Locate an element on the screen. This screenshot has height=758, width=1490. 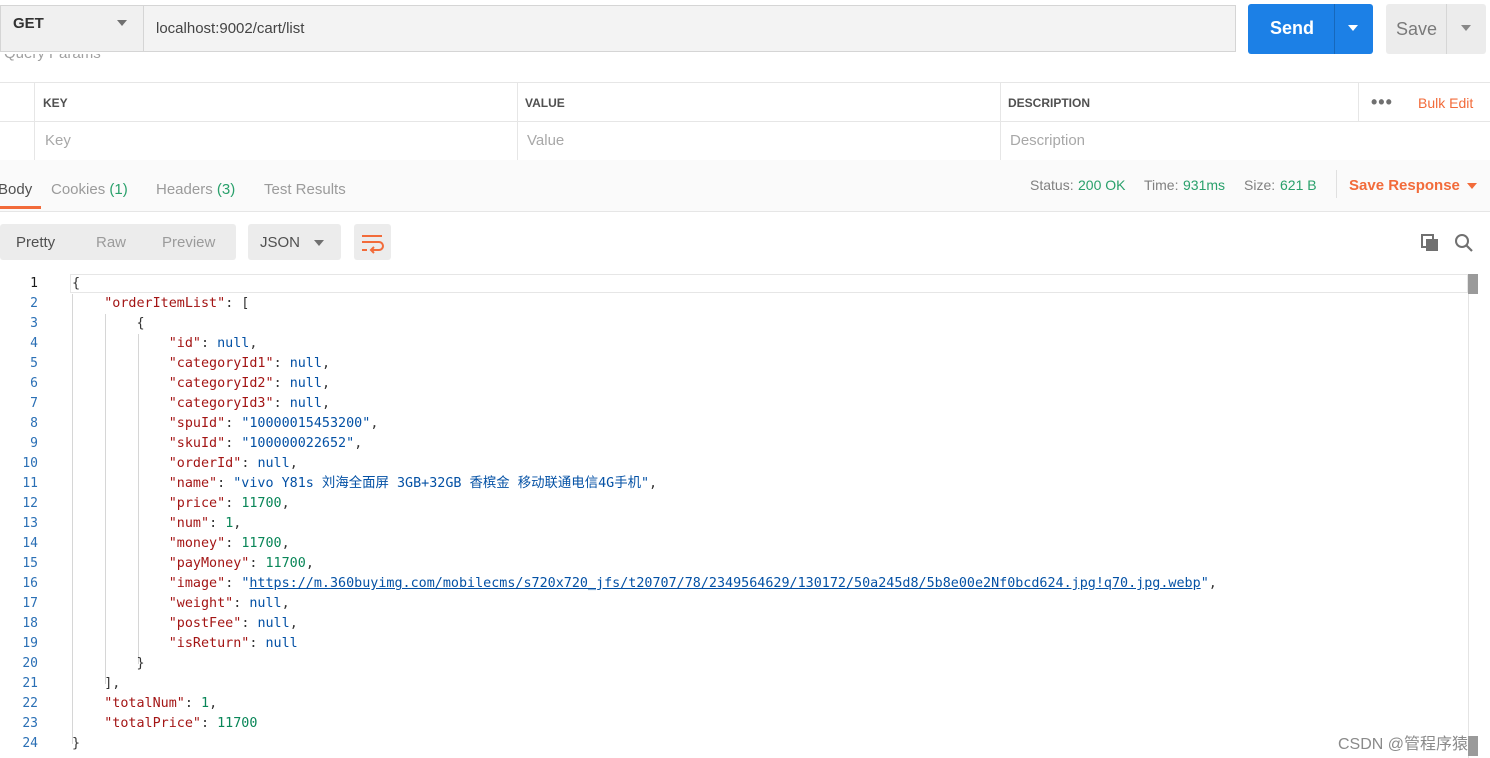
vertical-scrollbar-track is located at coordinates (1468, 516).